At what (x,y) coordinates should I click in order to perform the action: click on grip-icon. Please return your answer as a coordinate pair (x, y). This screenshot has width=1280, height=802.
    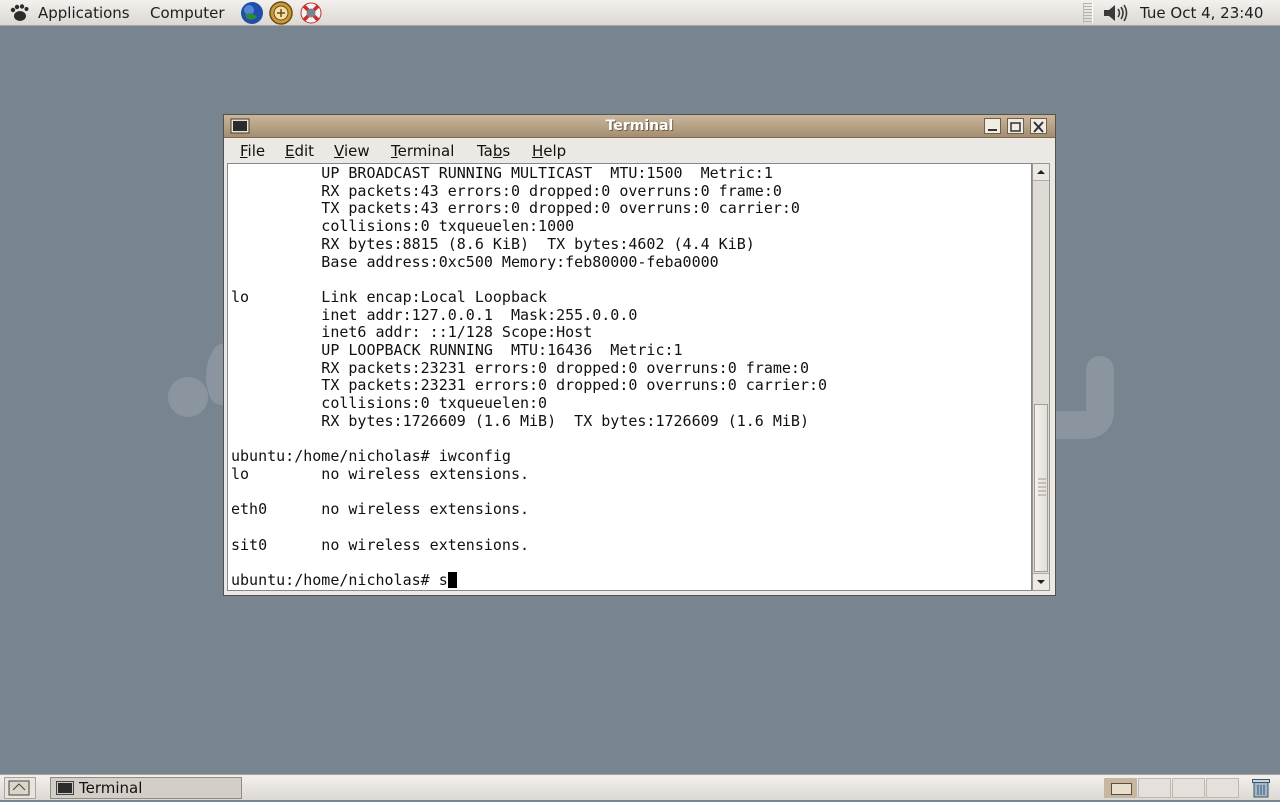
    Looking at the image, I should click on (1042, 487).